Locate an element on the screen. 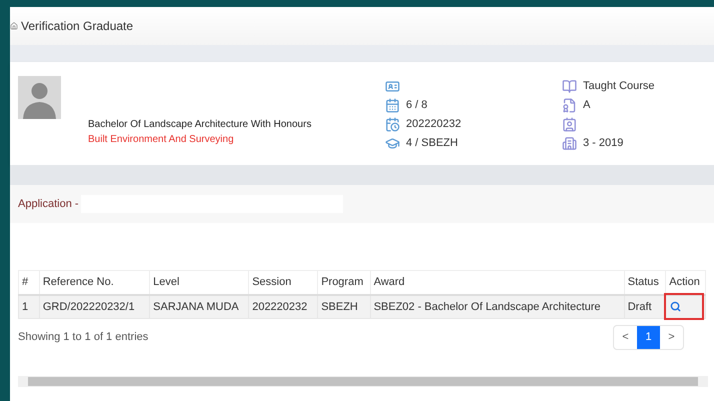 Image resolution: width=714 pixels, height=401 pixels. id-card-icon is located at coordinates (392, 86).